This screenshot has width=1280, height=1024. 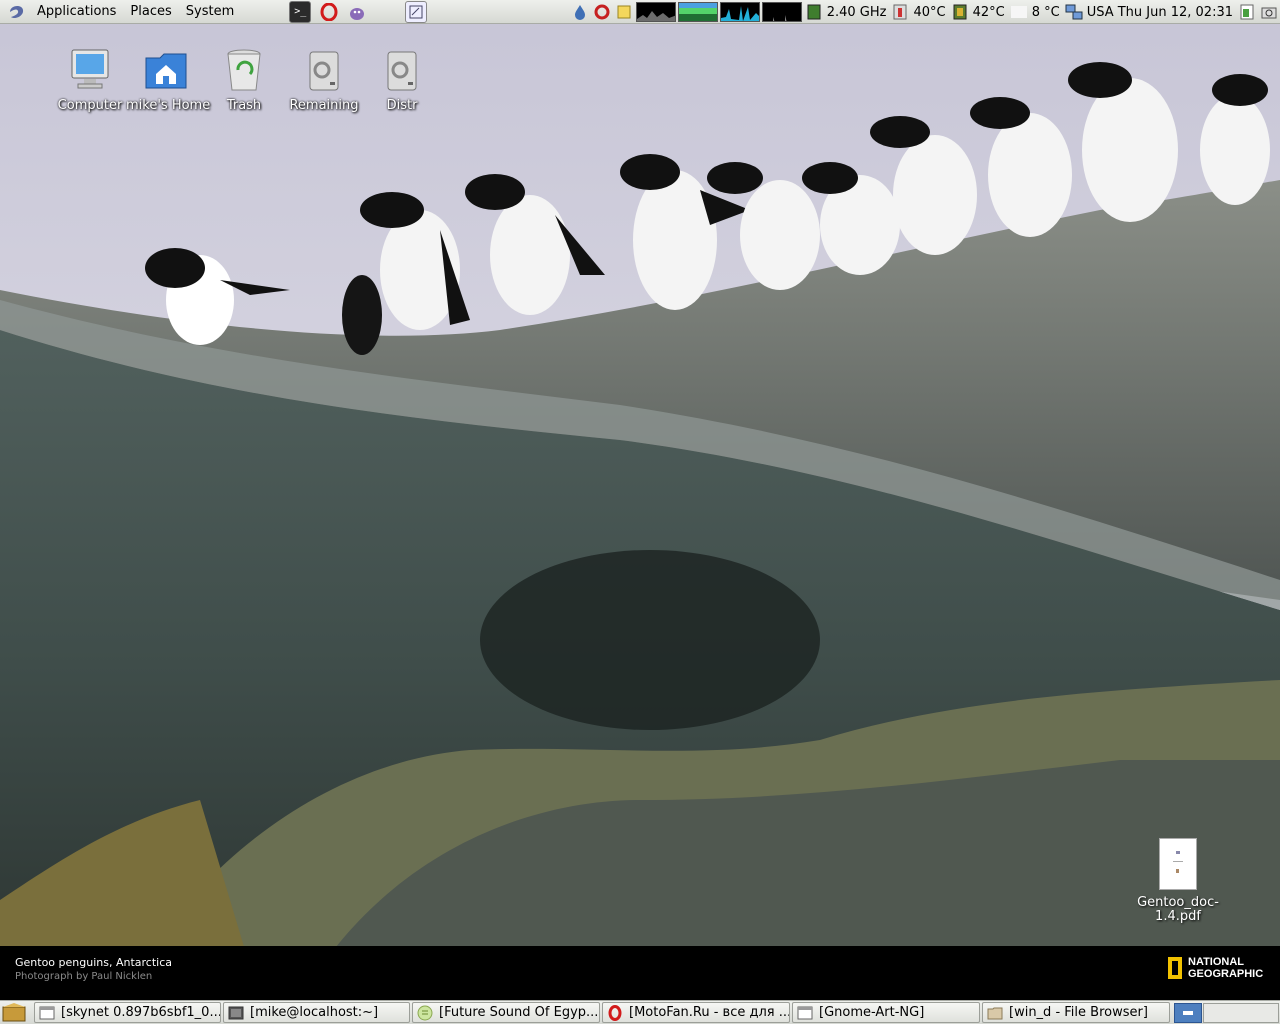 What do you see at coordinates (244, 70) in the screenshot?
I see `trash-icon` at bounding box center [244, 70].